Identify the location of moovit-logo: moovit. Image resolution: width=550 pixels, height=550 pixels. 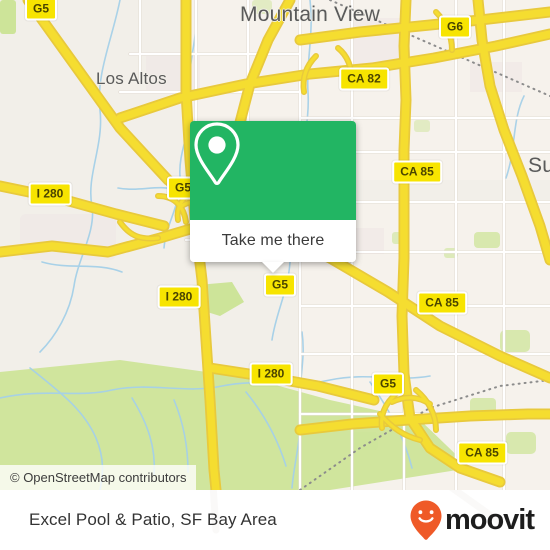
(472, 520).